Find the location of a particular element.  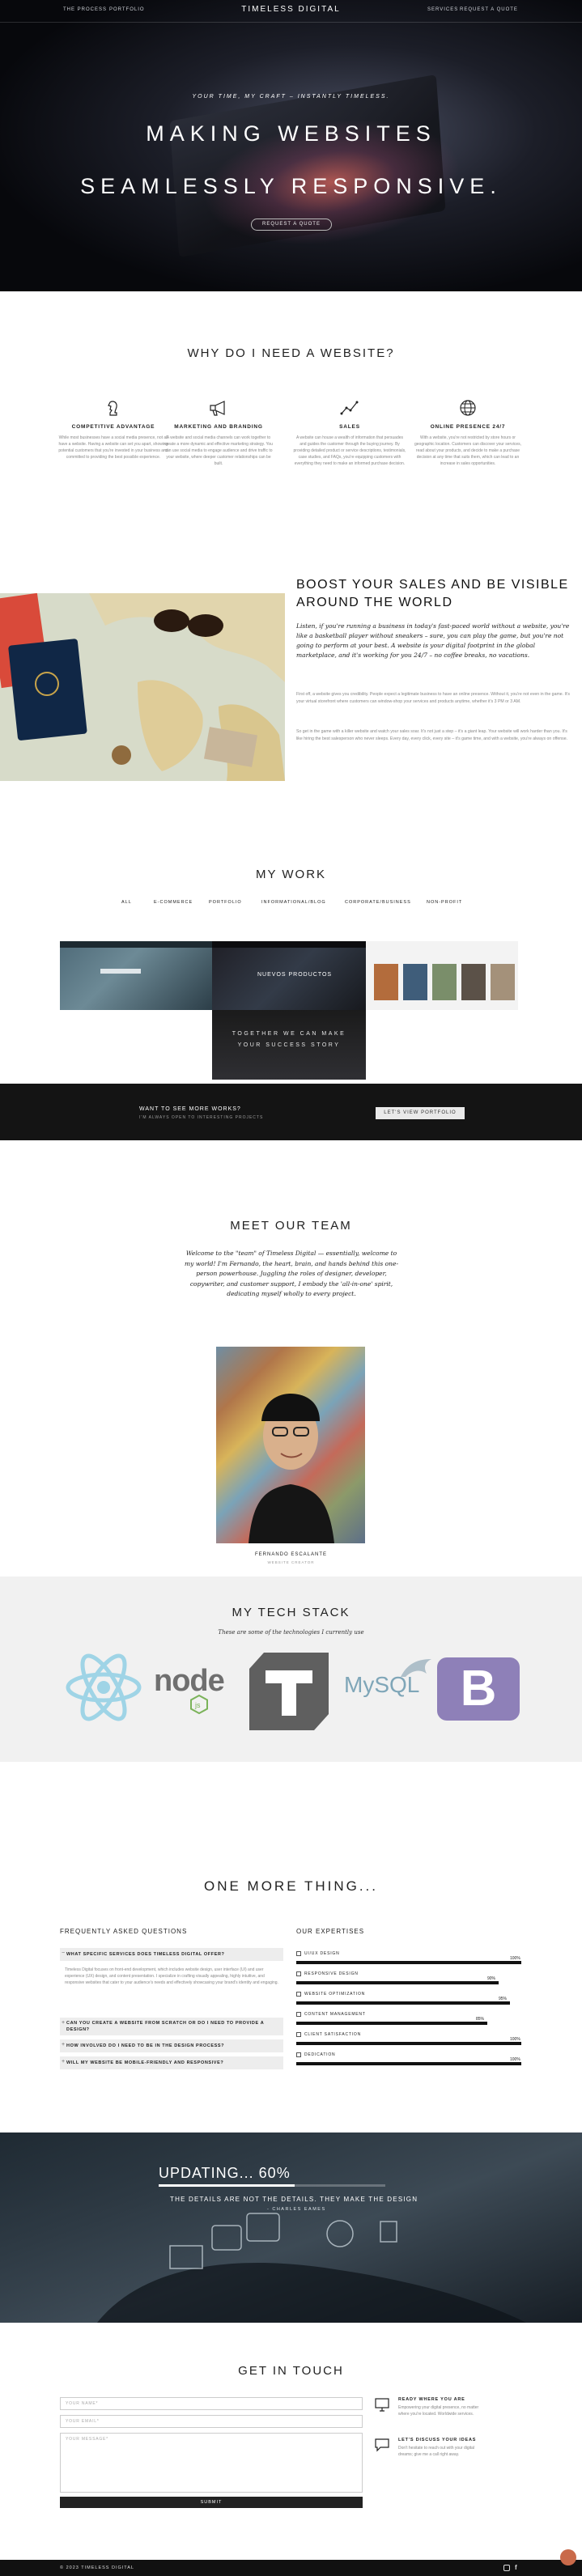

skill-label: CLIENT SATISFACTION is located at coordinates (333, 2034).